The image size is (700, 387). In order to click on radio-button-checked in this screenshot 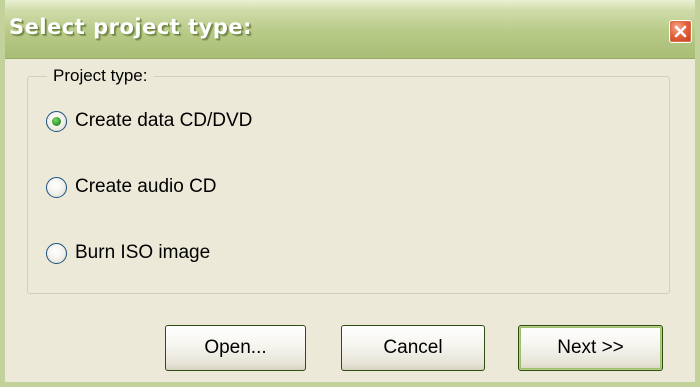, I will do `click(56, 121)`.